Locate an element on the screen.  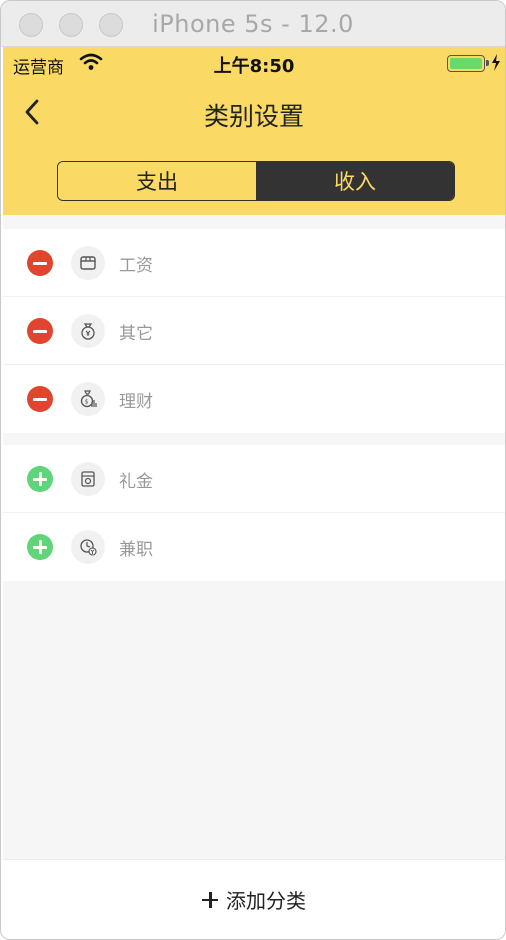
list-item: 兼职 is located at coordinates (254, 547).